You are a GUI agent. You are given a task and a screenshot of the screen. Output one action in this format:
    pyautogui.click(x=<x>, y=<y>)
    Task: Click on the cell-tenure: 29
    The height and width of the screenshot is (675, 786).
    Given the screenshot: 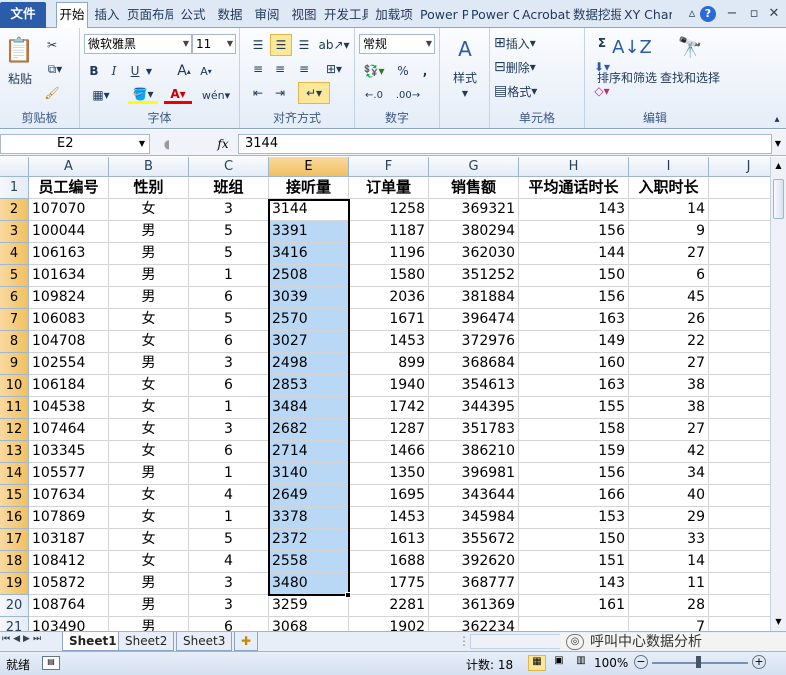 What is the action you would take?
    pyautogui.click(x=669, y=518)
    